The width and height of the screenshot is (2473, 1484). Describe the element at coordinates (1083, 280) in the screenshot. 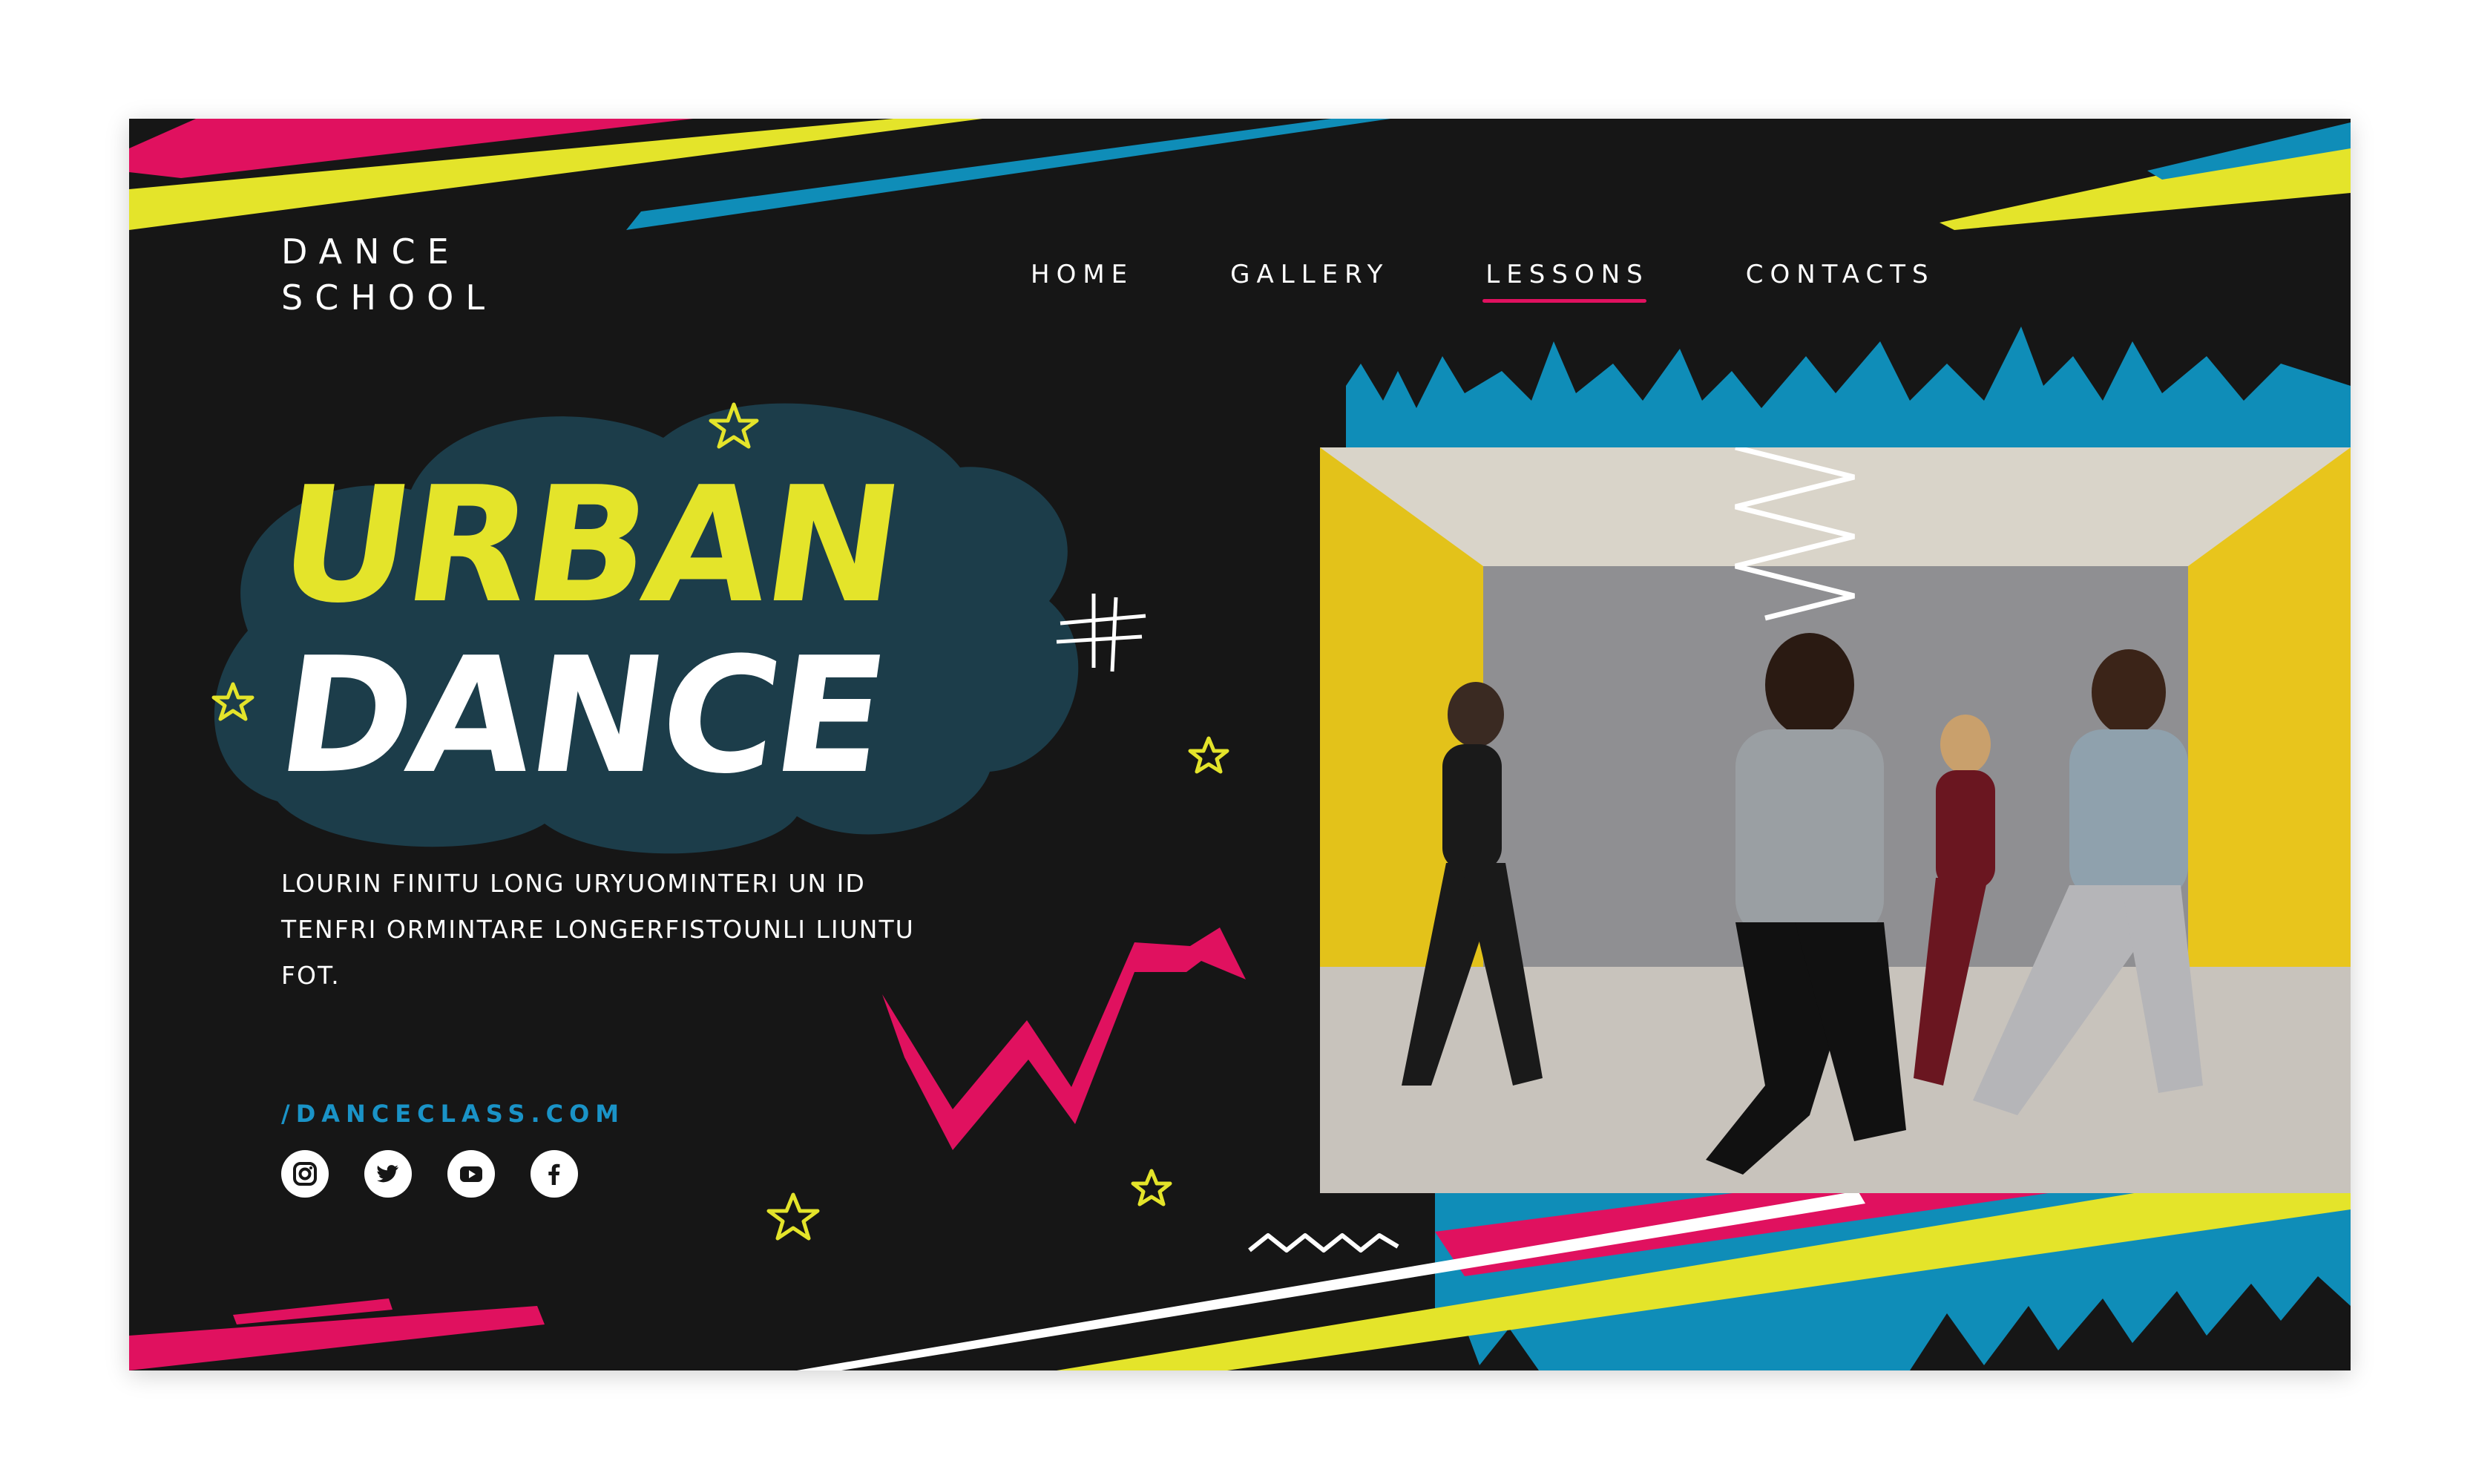

I see `nav-item-home: HOME` at that location.